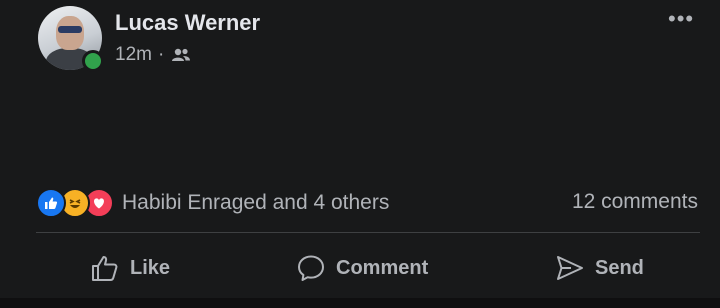 This screenshot has width=720, height=308. Describe the element at coordinates (570, 268) in the screenshot. I see `send-icon` at that location.